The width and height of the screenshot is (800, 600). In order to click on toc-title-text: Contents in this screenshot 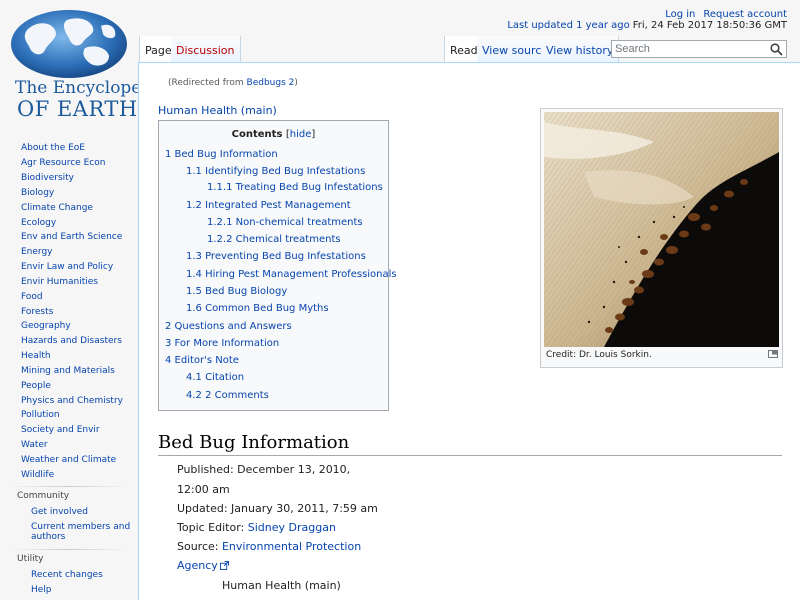, I will do `click(257, 134)`.